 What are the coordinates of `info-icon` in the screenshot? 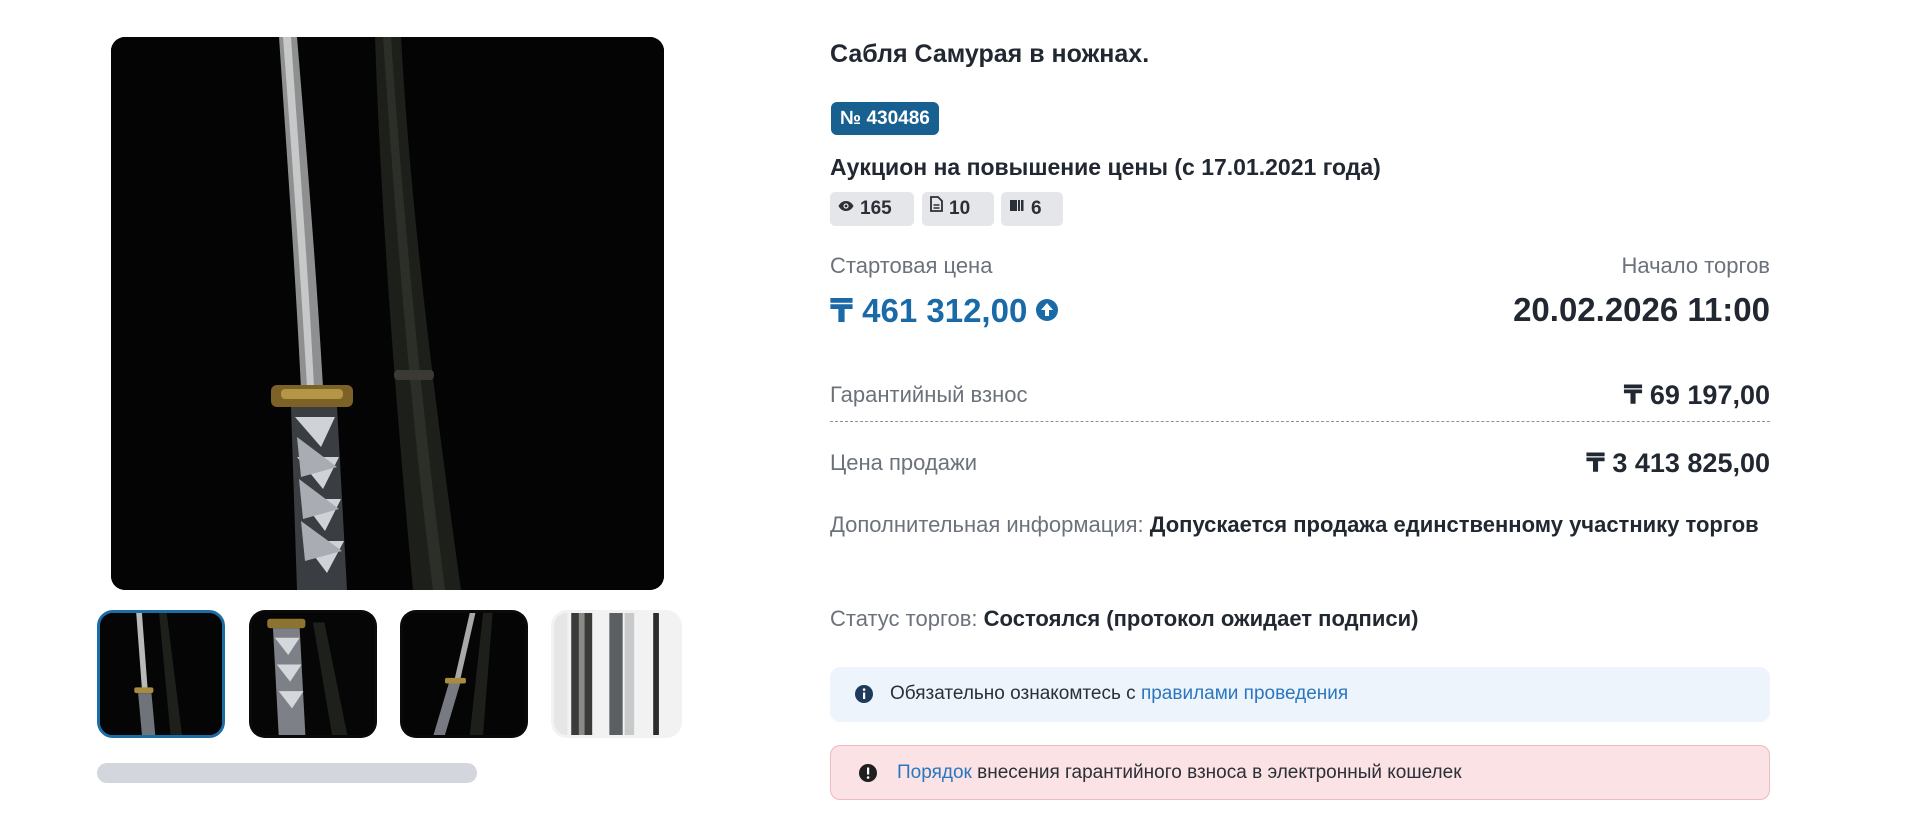 It's located at (864, 697).